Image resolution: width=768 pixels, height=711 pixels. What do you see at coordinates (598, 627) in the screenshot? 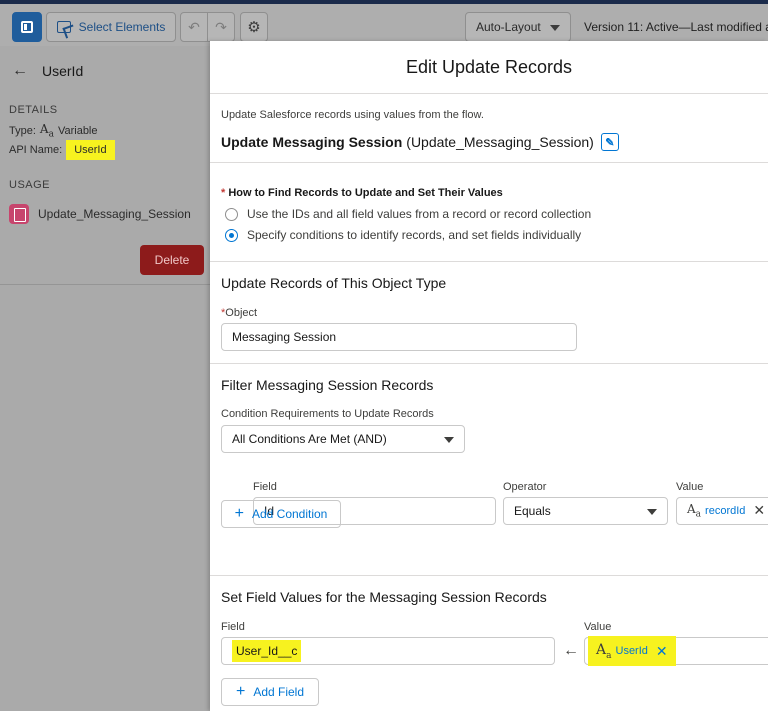
I see `set-value-label: Value` at bounding box center [598, 627].